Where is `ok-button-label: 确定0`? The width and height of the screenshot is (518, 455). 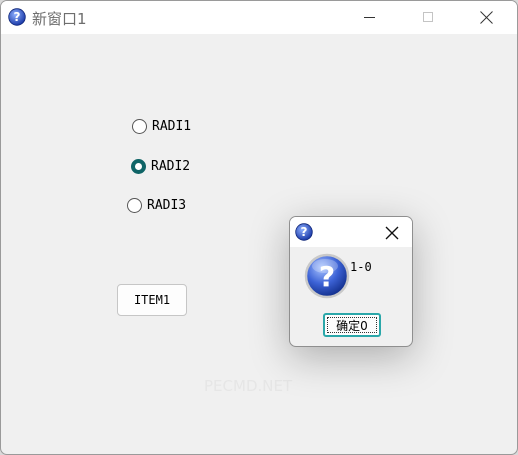 ok-button-label: 确定0 is located at coordinates (352, 325).